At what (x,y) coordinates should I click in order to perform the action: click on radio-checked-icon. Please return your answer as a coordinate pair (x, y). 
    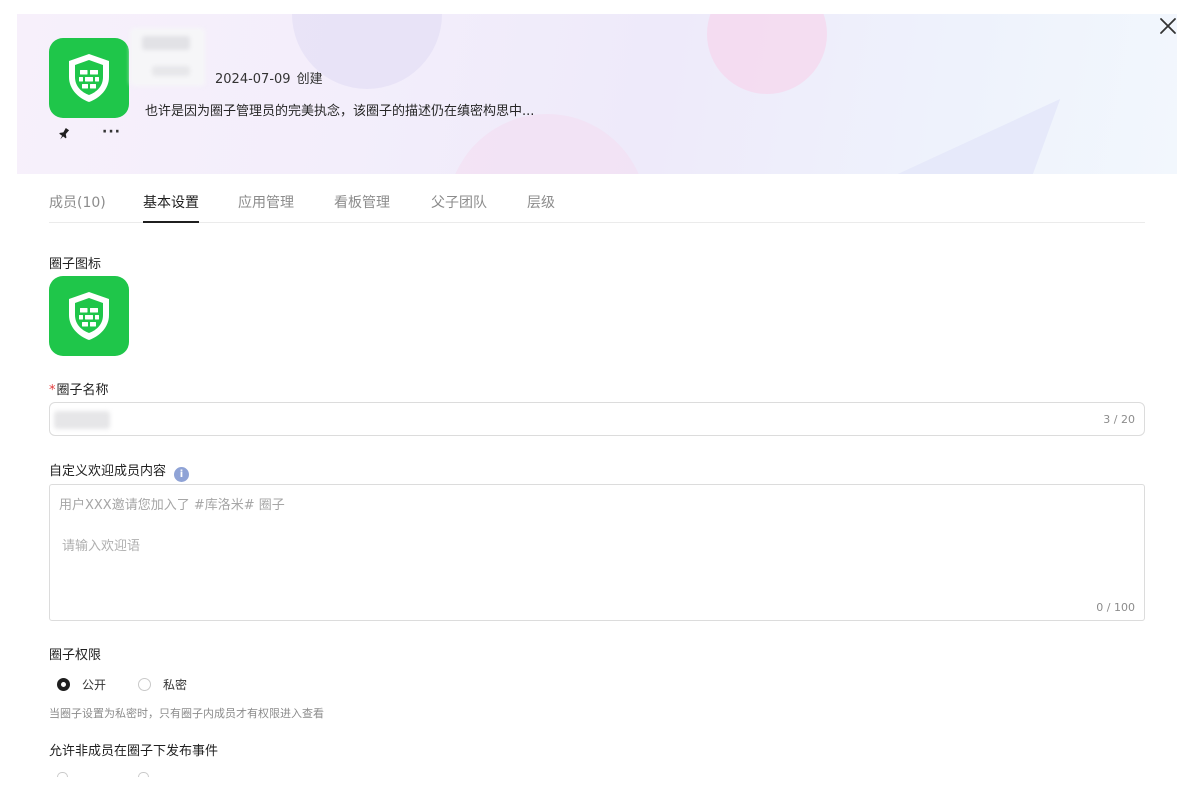
    Looking at the image, I should click on (63, 684).